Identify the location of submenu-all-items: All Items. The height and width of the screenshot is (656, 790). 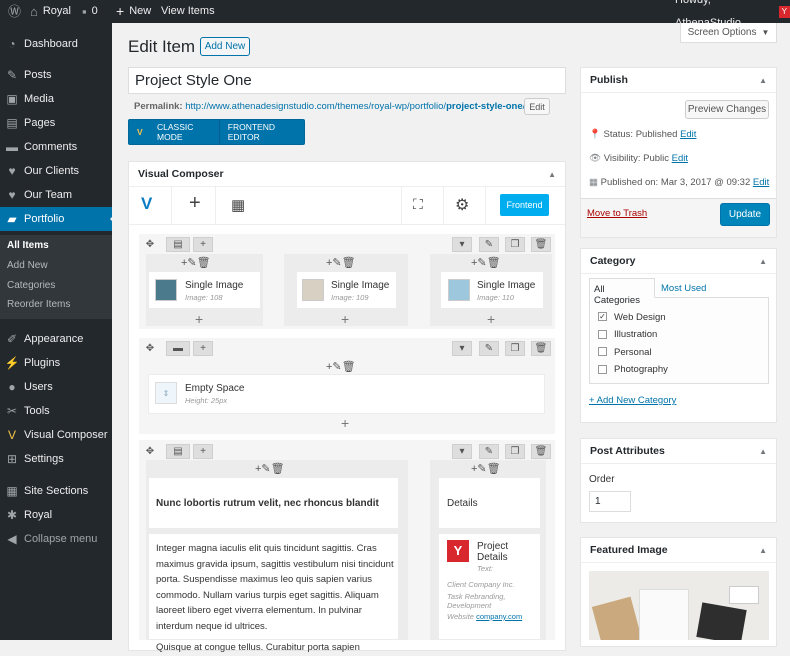
(28, 245).